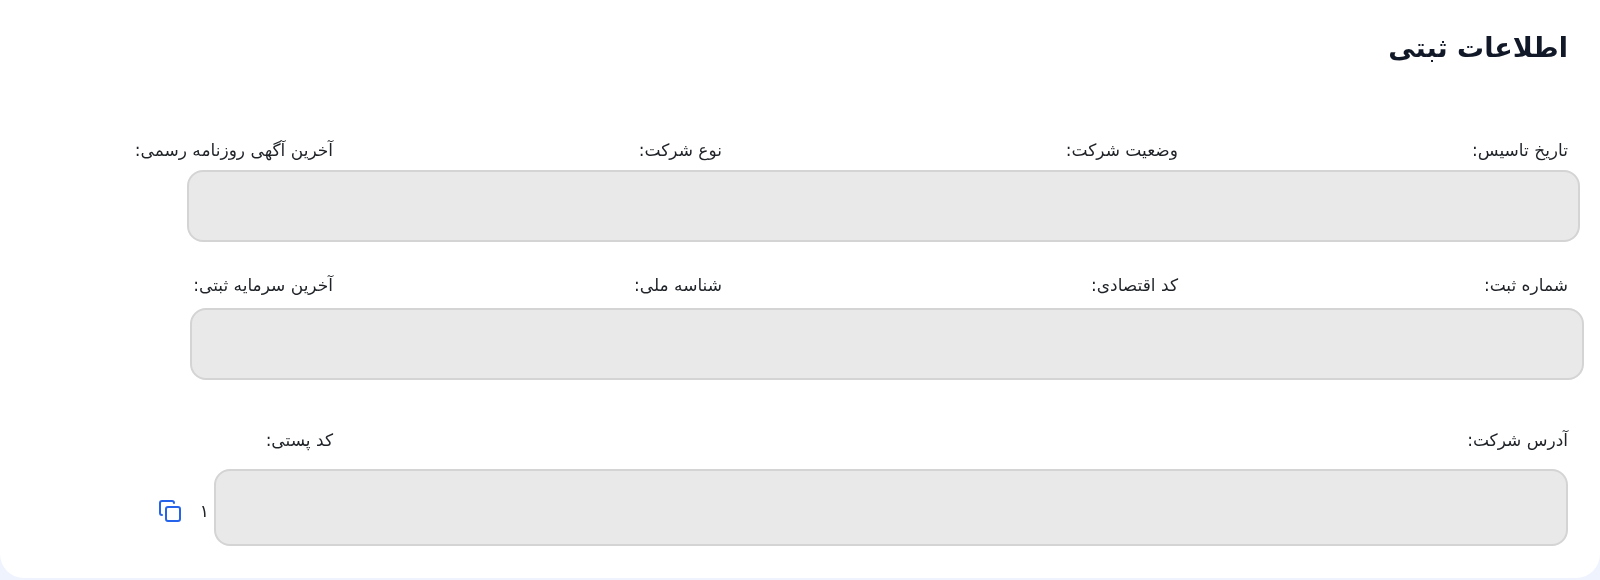 The width and height of the screenshot is (1600, 580). I want to click on field-label: شماره ثبت:, so click(1525, 285).